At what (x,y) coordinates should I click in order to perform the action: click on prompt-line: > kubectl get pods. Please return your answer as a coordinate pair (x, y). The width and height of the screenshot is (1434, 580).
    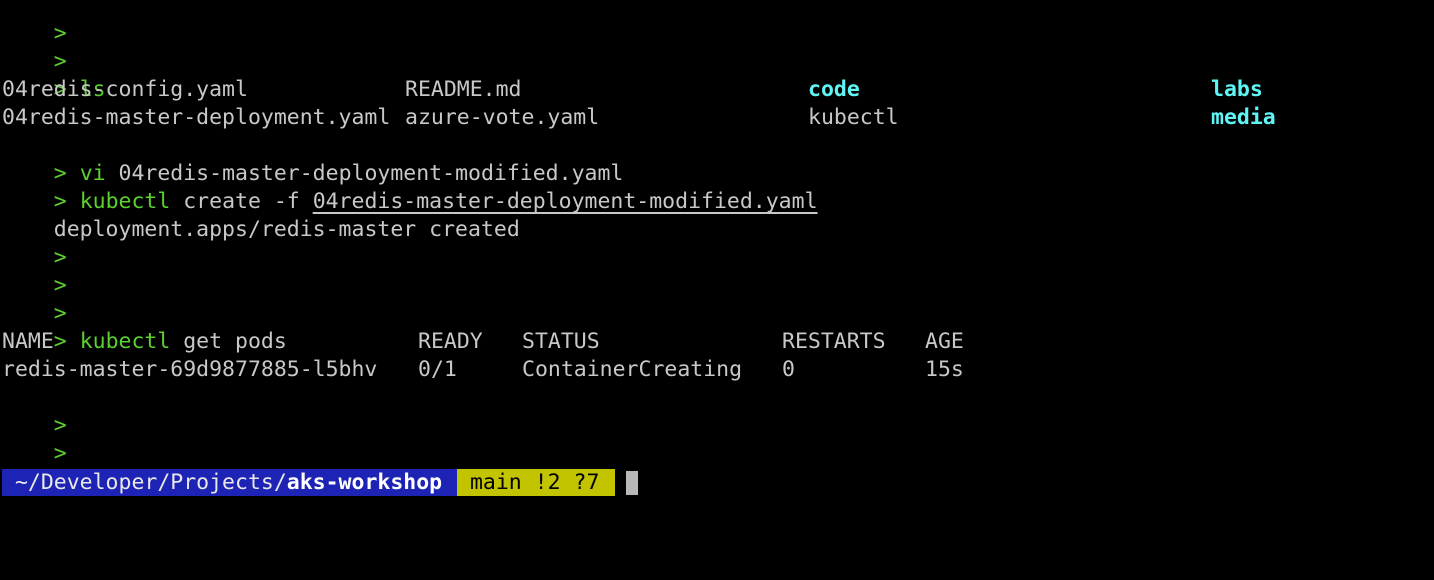
    Looking at the image, I should click on (718, 327).